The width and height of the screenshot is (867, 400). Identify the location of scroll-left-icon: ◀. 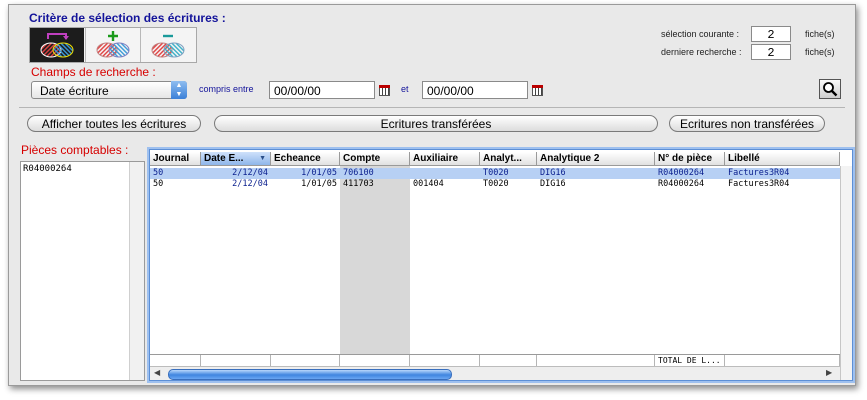
(157, 372).